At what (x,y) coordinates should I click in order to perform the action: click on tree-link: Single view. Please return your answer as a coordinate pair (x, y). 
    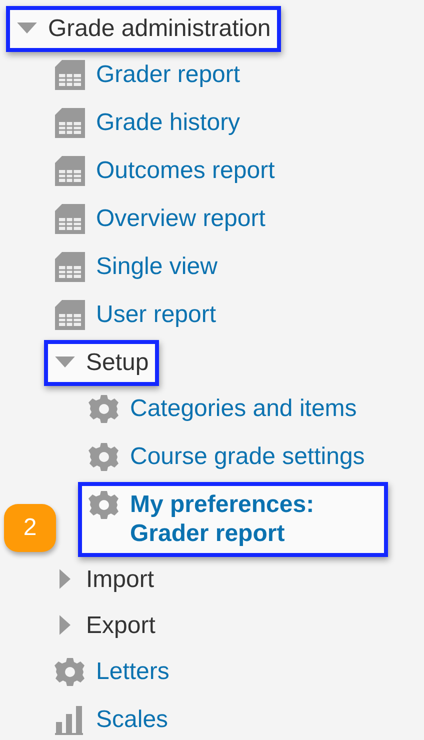
    Looking at the image, I should click on (157, 266).